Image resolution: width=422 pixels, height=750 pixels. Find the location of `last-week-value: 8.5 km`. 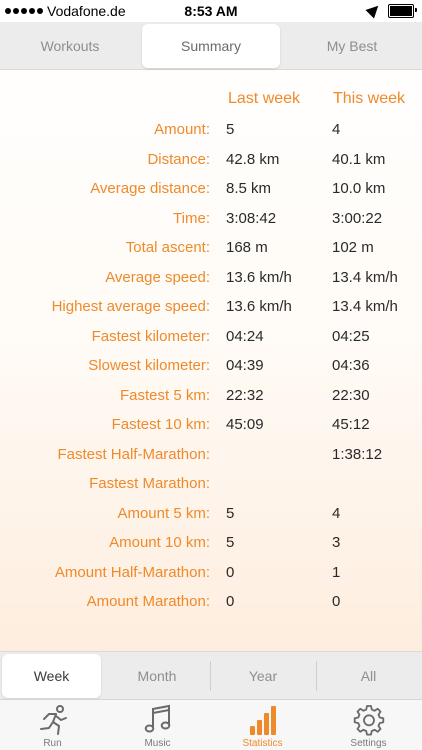

last-week-value: 8.5 km is located at coordinates (249, 188).